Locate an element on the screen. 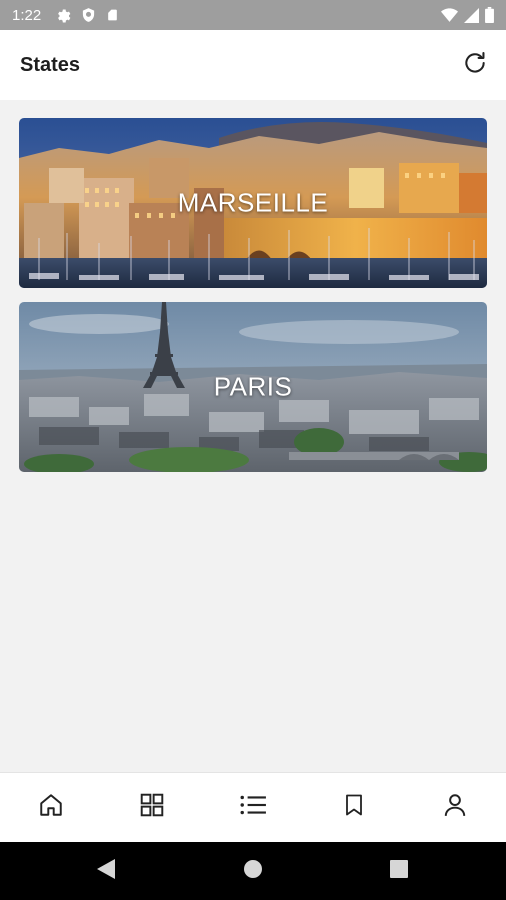  system-home-button is located at coordinates (253, 871).